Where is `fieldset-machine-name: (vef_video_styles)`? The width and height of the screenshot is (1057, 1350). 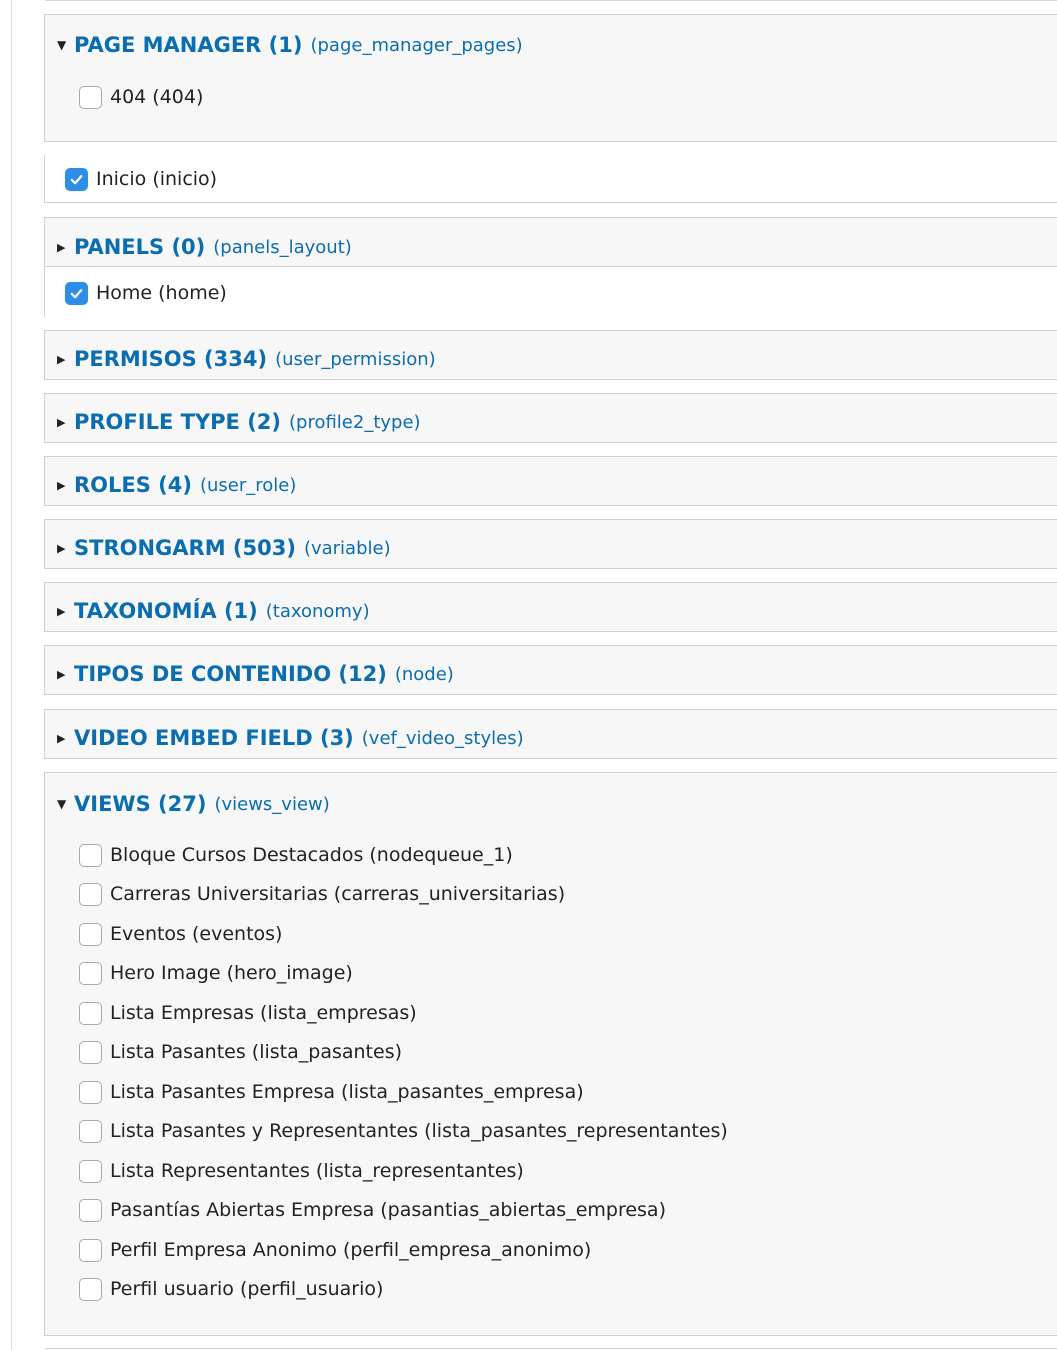
fieldset-machine-name: (vef_video_styles) is located at coordinates (442, 738).